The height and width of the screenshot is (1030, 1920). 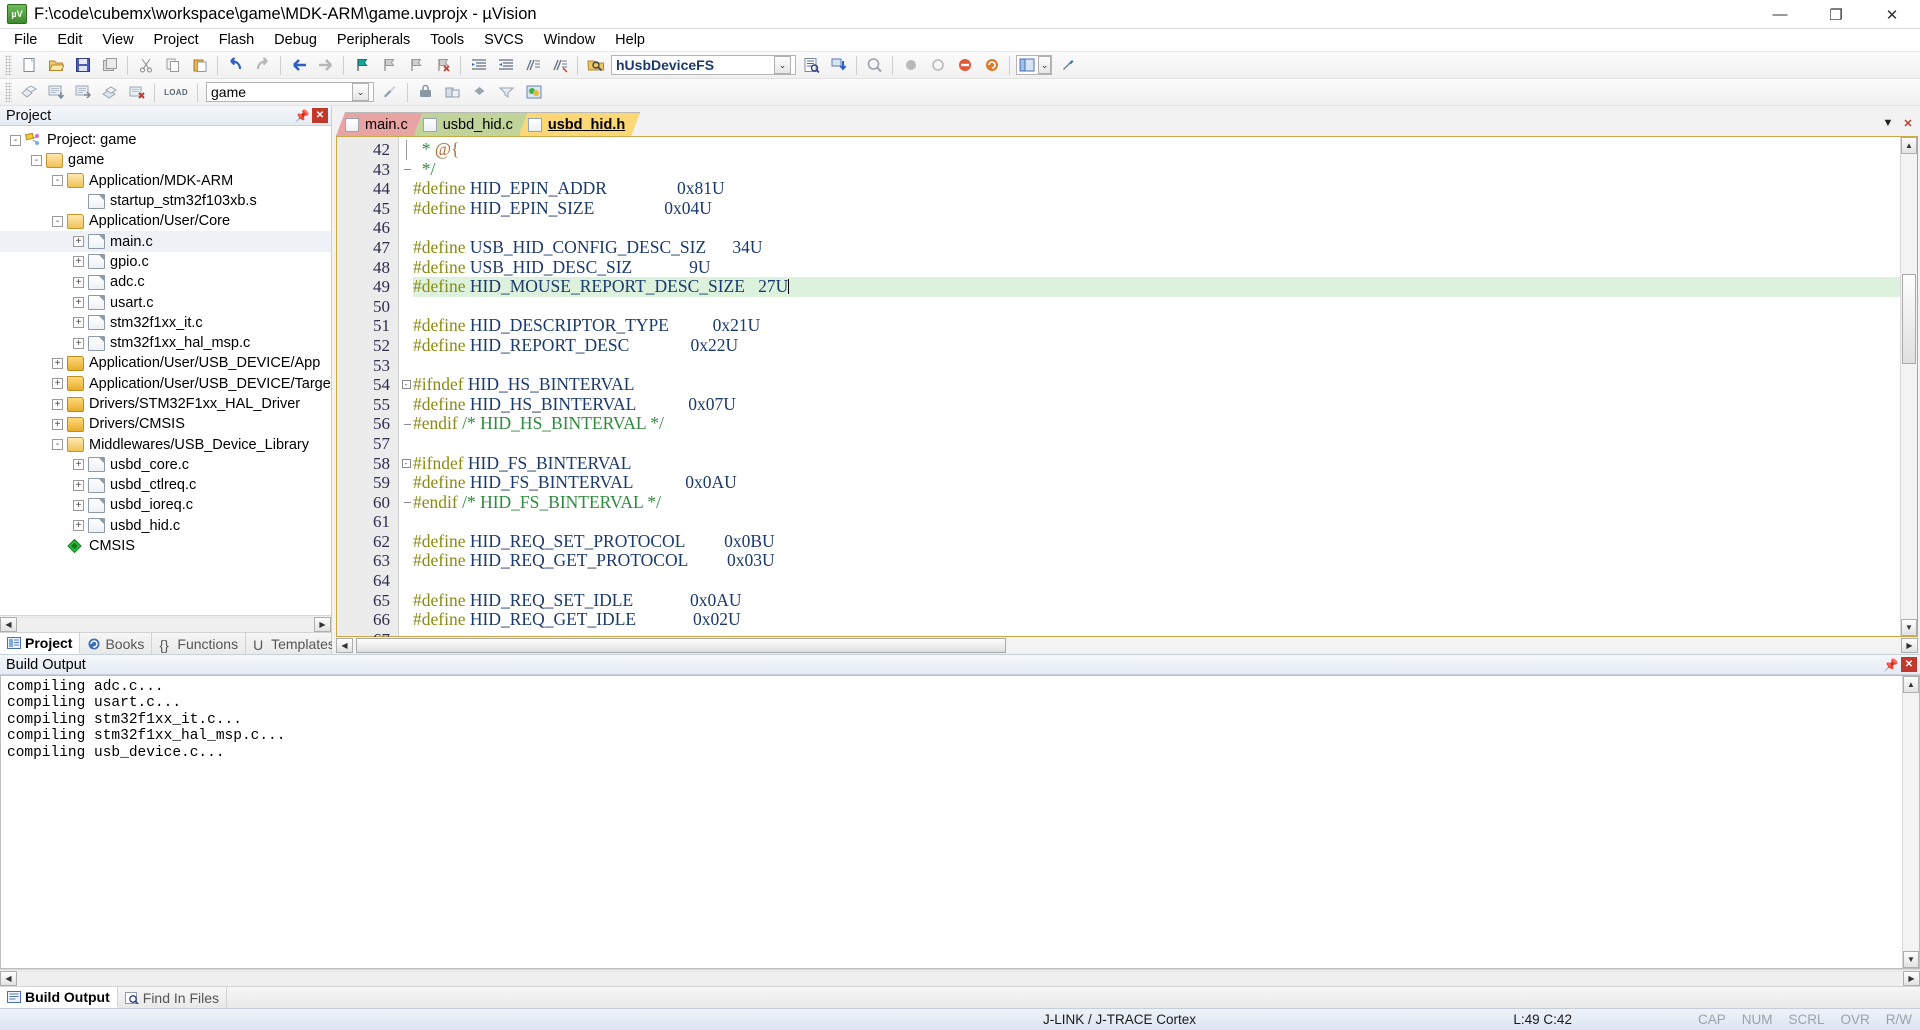 What do you see at coordinates (136, 92) in the screenshot?
I see `stop-build-icon` at bounding box center [136, 92].